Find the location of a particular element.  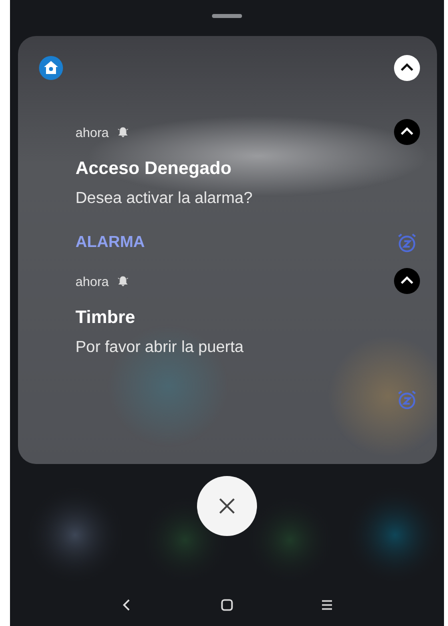

alarm-action-button: ALARMA is located at coordinates (110, 243).